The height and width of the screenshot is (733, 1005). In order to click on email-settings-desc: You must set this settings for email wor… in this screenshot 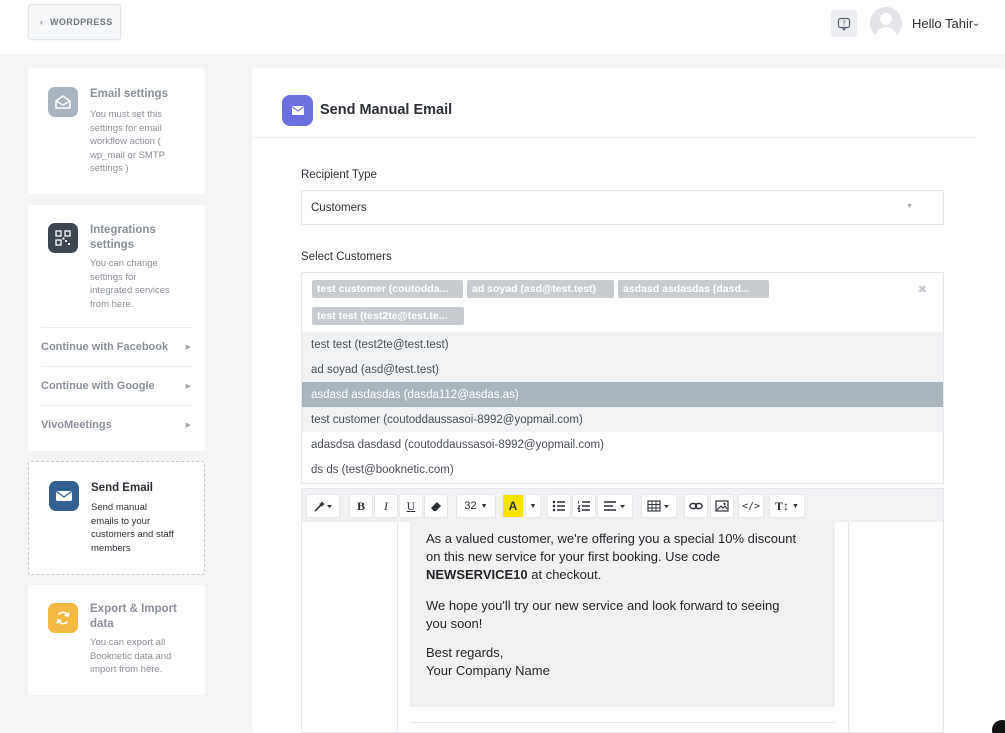, I will do `click(127, 141)`.